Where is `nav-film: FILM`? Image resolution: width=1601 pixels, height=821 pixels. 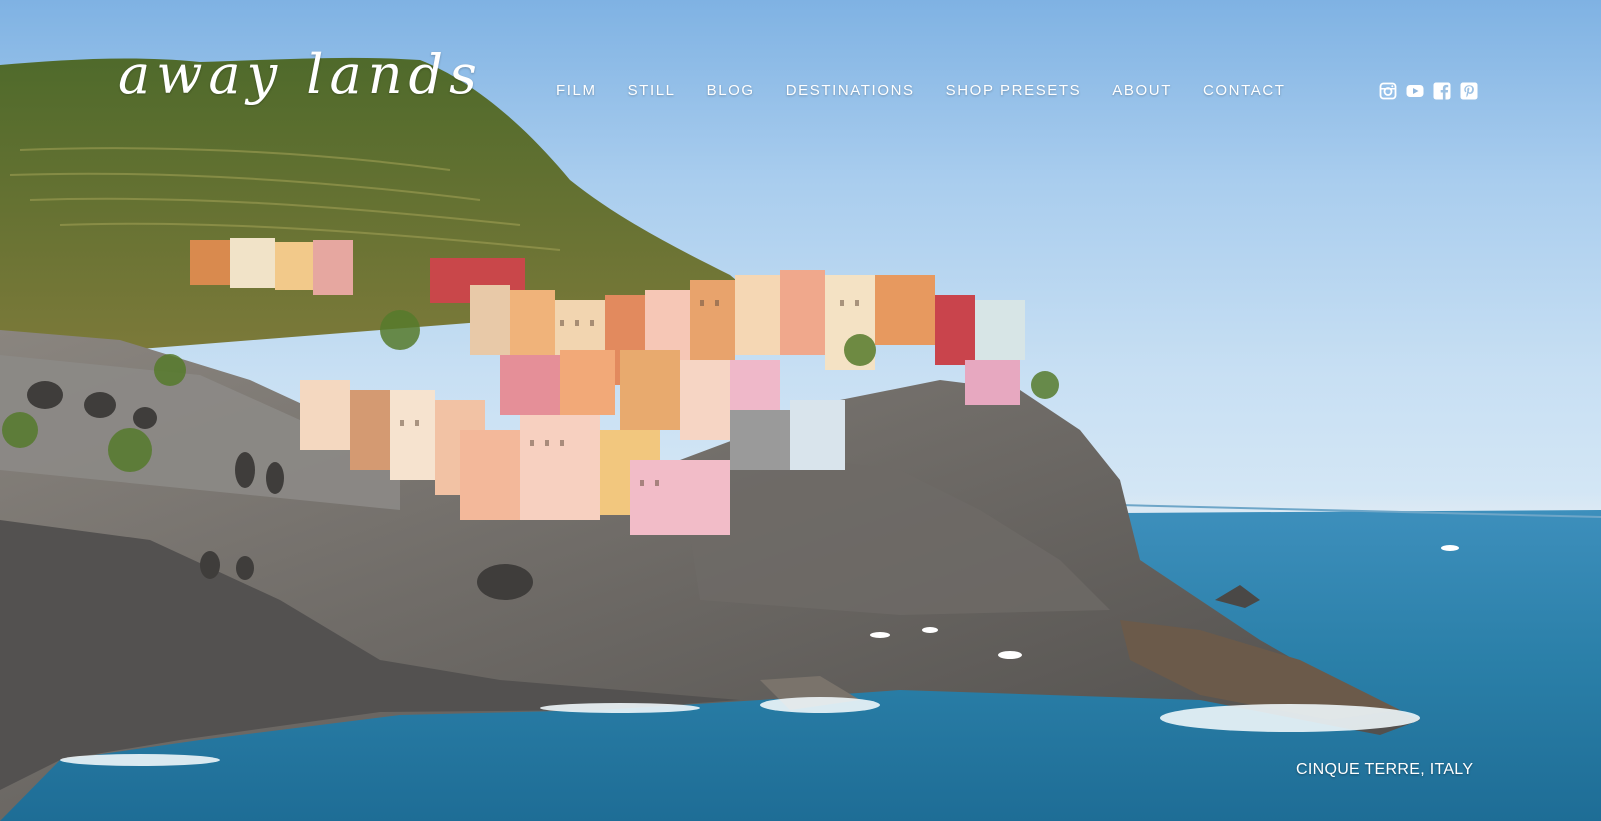 nav-film: FILM is located at coordinates (576, 90).